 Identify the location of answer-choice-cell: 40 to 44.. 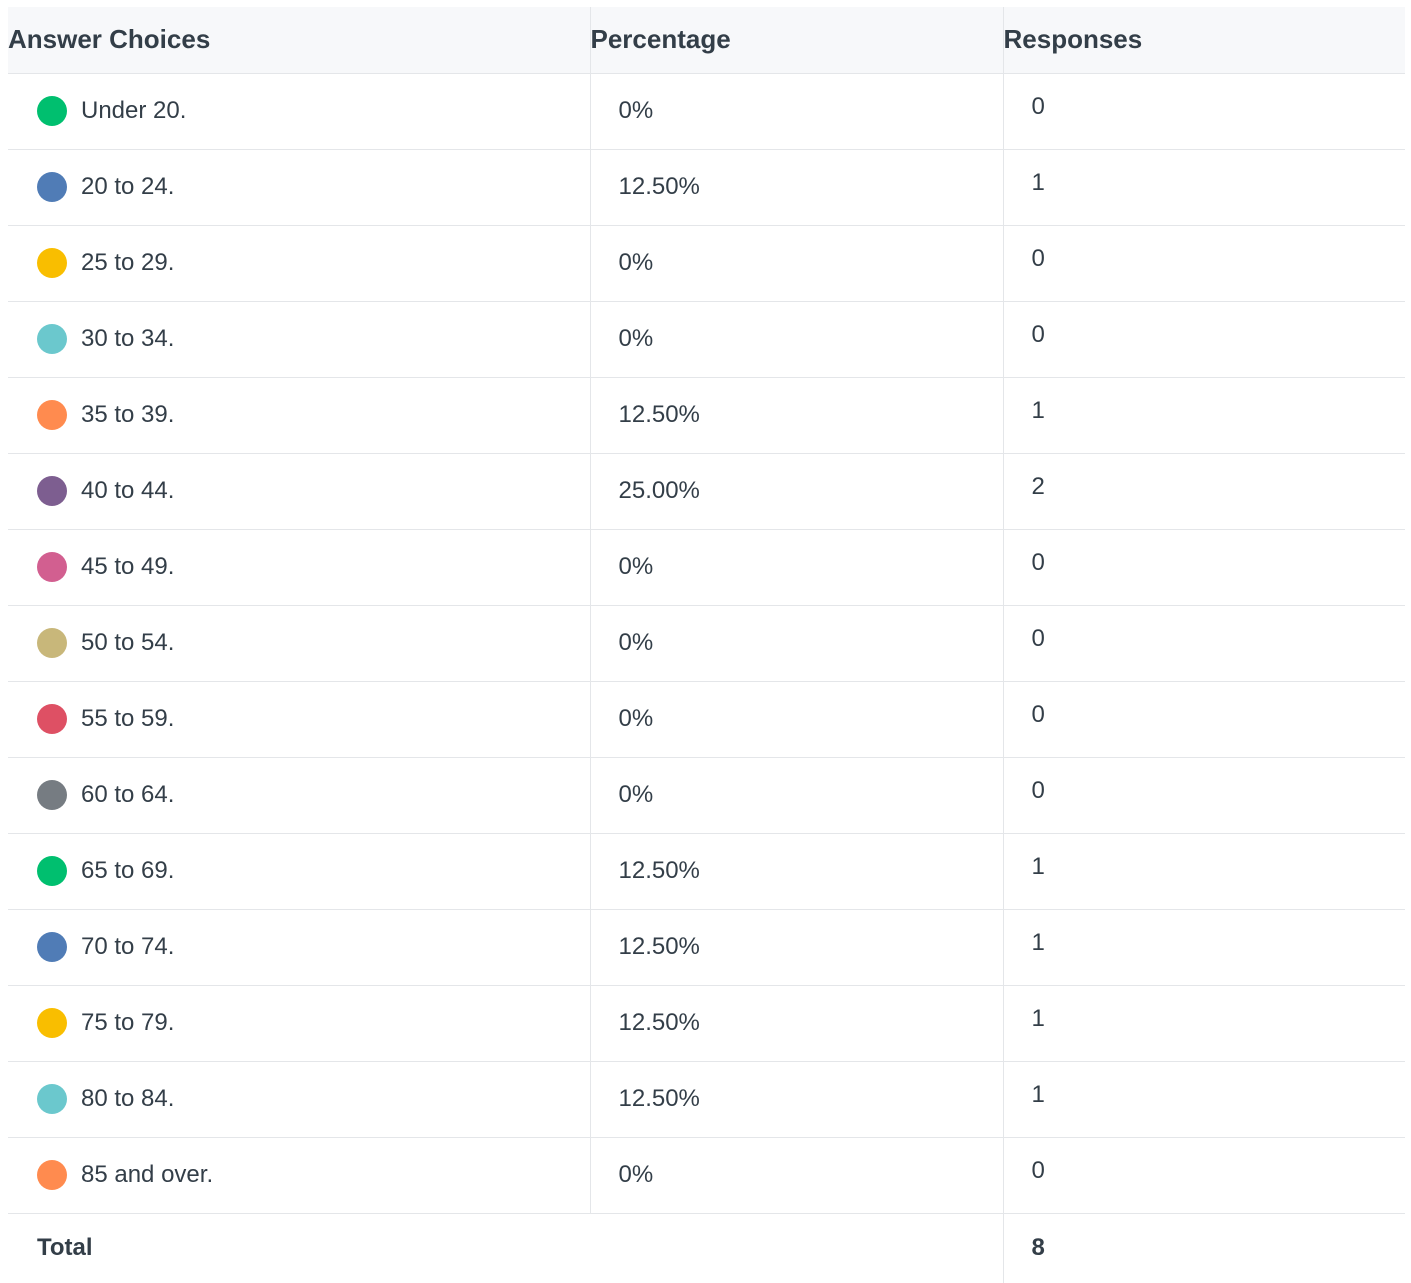
(299, 491).